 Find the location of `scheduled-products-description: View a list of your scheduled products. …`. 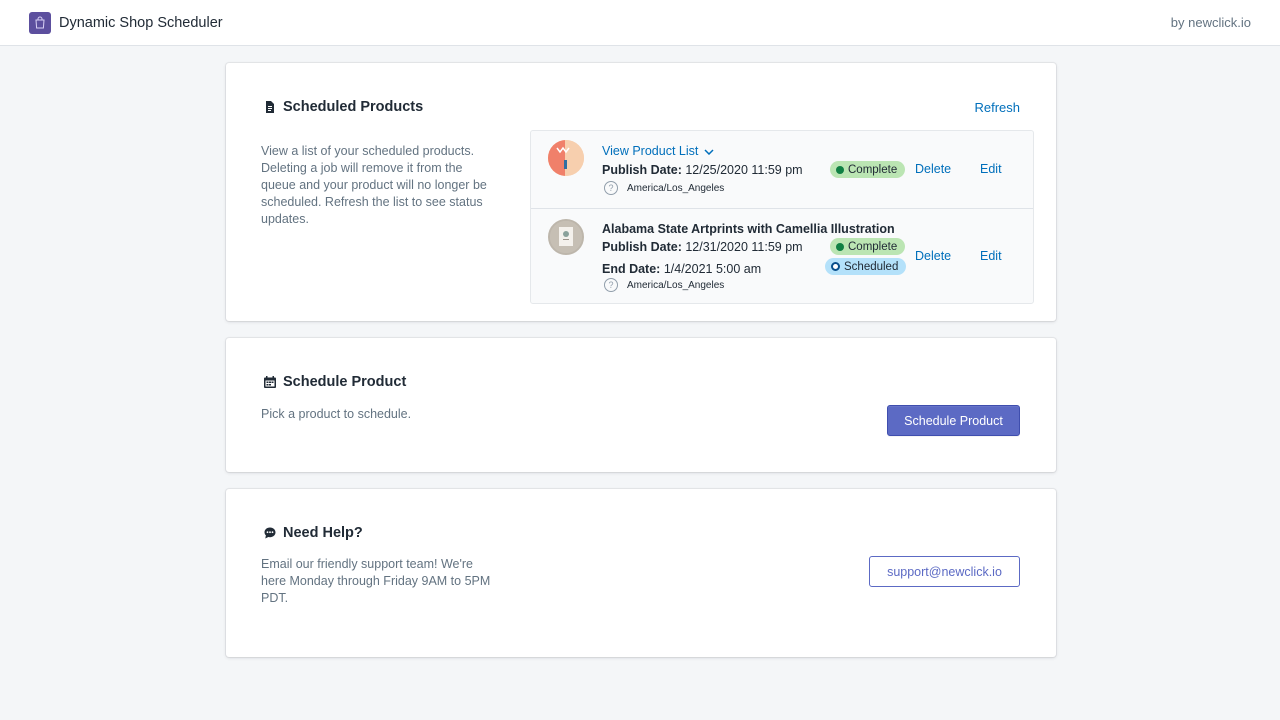

scheduled-products-description: View a list of your scheduled products. … is located at coordinates (374, 185).